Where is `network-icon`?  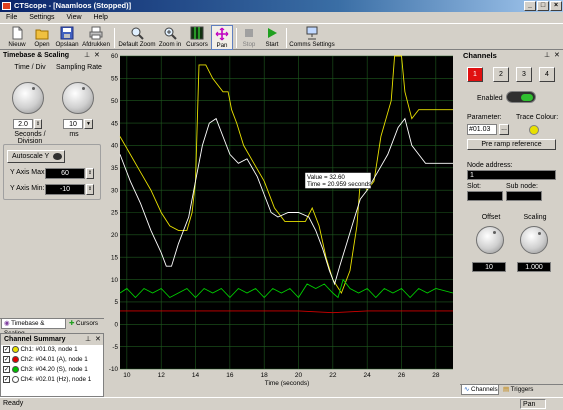 network-icon is located at coordinates (312, 33).